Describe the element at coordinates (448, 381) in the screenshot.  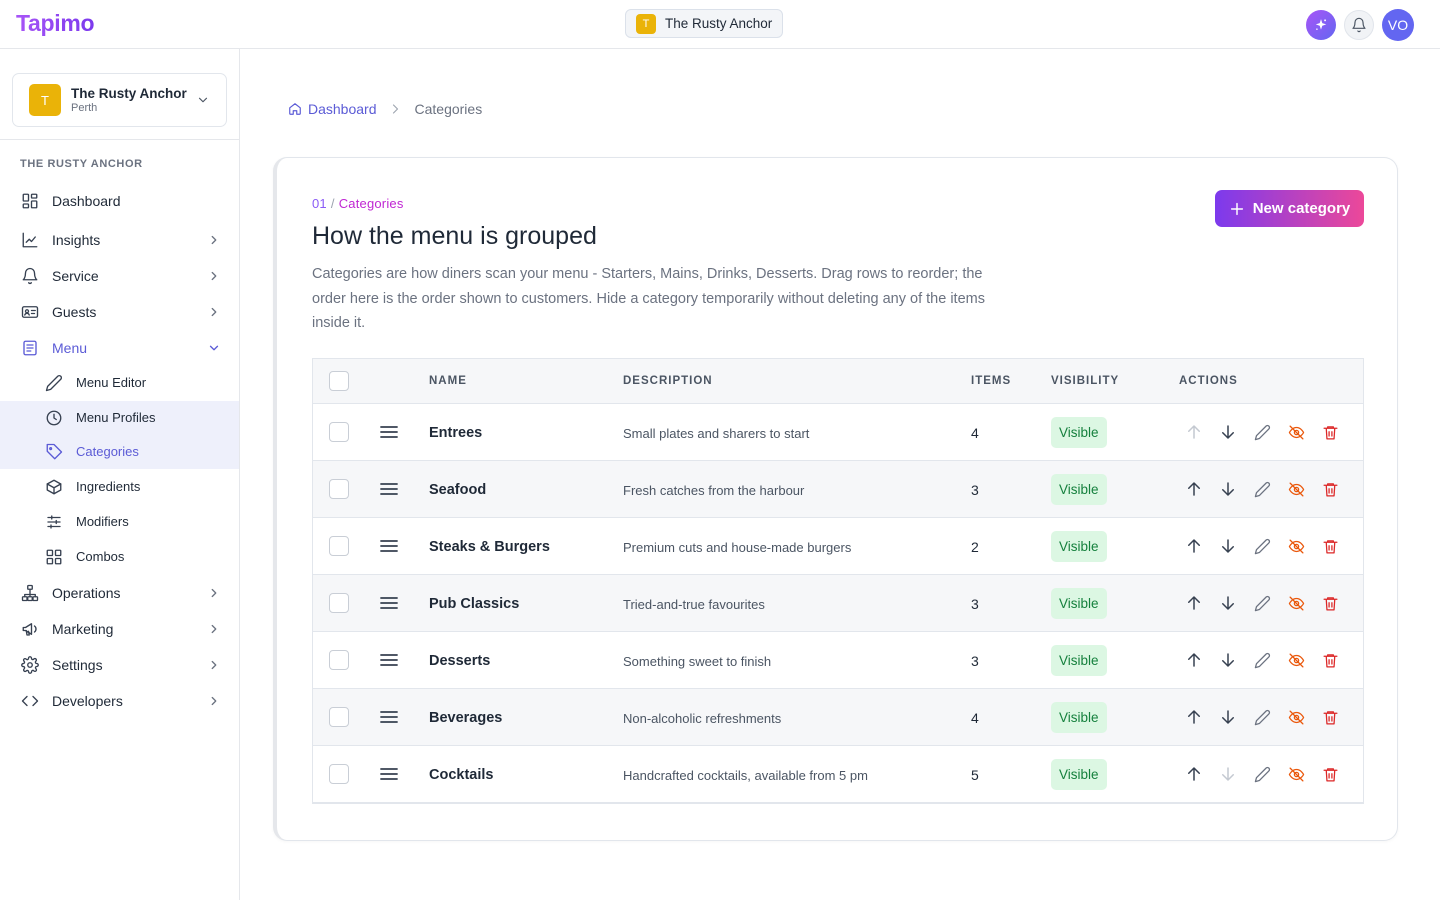
I see `column-header-name: NAME` at that location.